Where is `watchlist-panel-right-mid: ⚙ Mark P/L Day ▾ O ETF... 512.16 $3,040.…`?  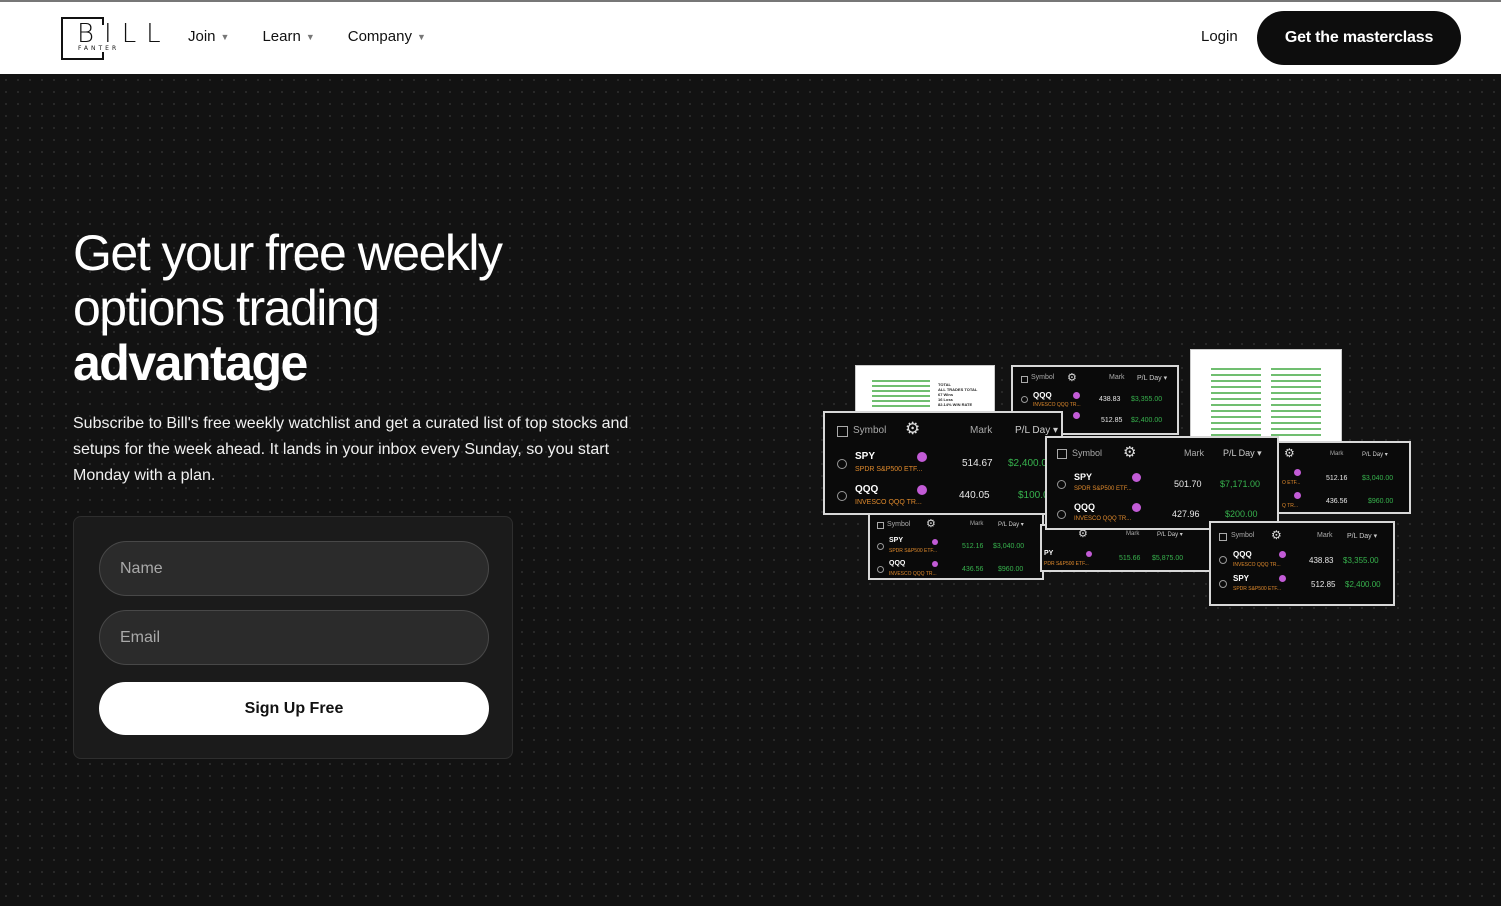 watchlist-panel-right-mid: ⚙ Mark P/L Day ▾ O ETF... 512.16 $3,040.… is located at coordinates (1340, 477).